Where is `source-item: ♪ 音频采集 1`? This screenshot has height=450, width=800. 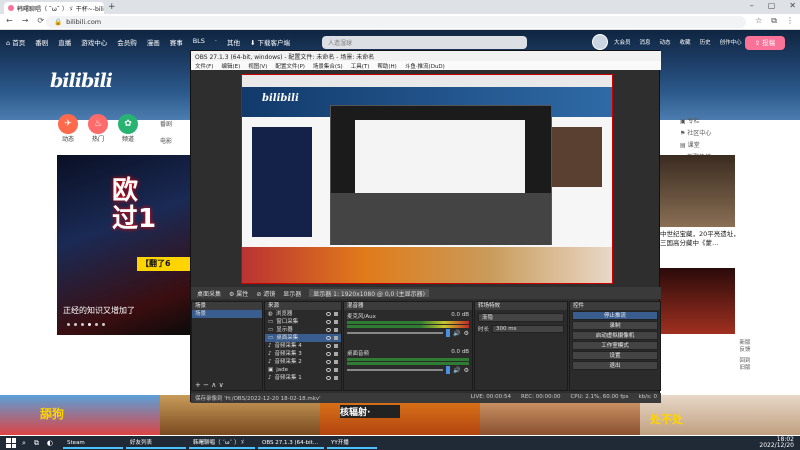 source-item: ♪ 音频采集 1 is located at coordinates (303, 378).